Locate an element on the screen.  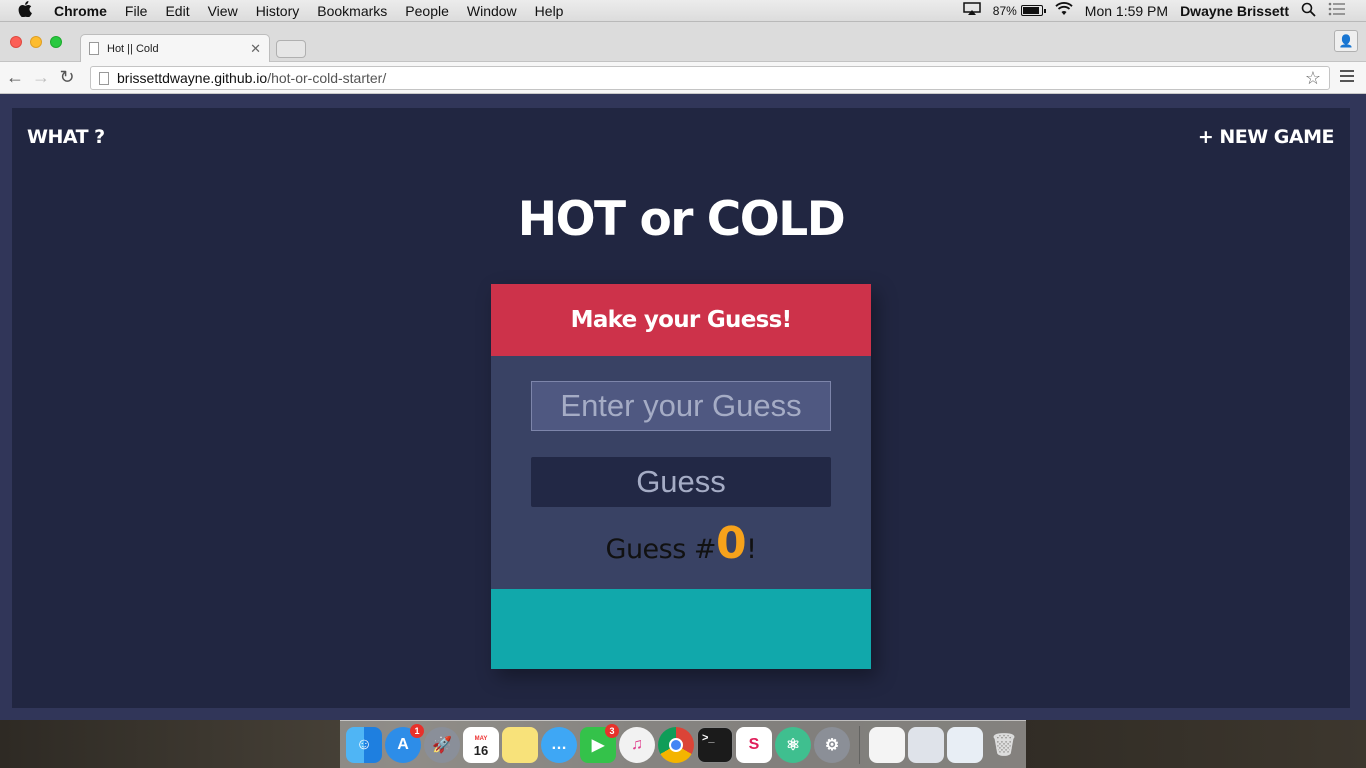
apple-menu-icon is located at coordinates (28, 10).